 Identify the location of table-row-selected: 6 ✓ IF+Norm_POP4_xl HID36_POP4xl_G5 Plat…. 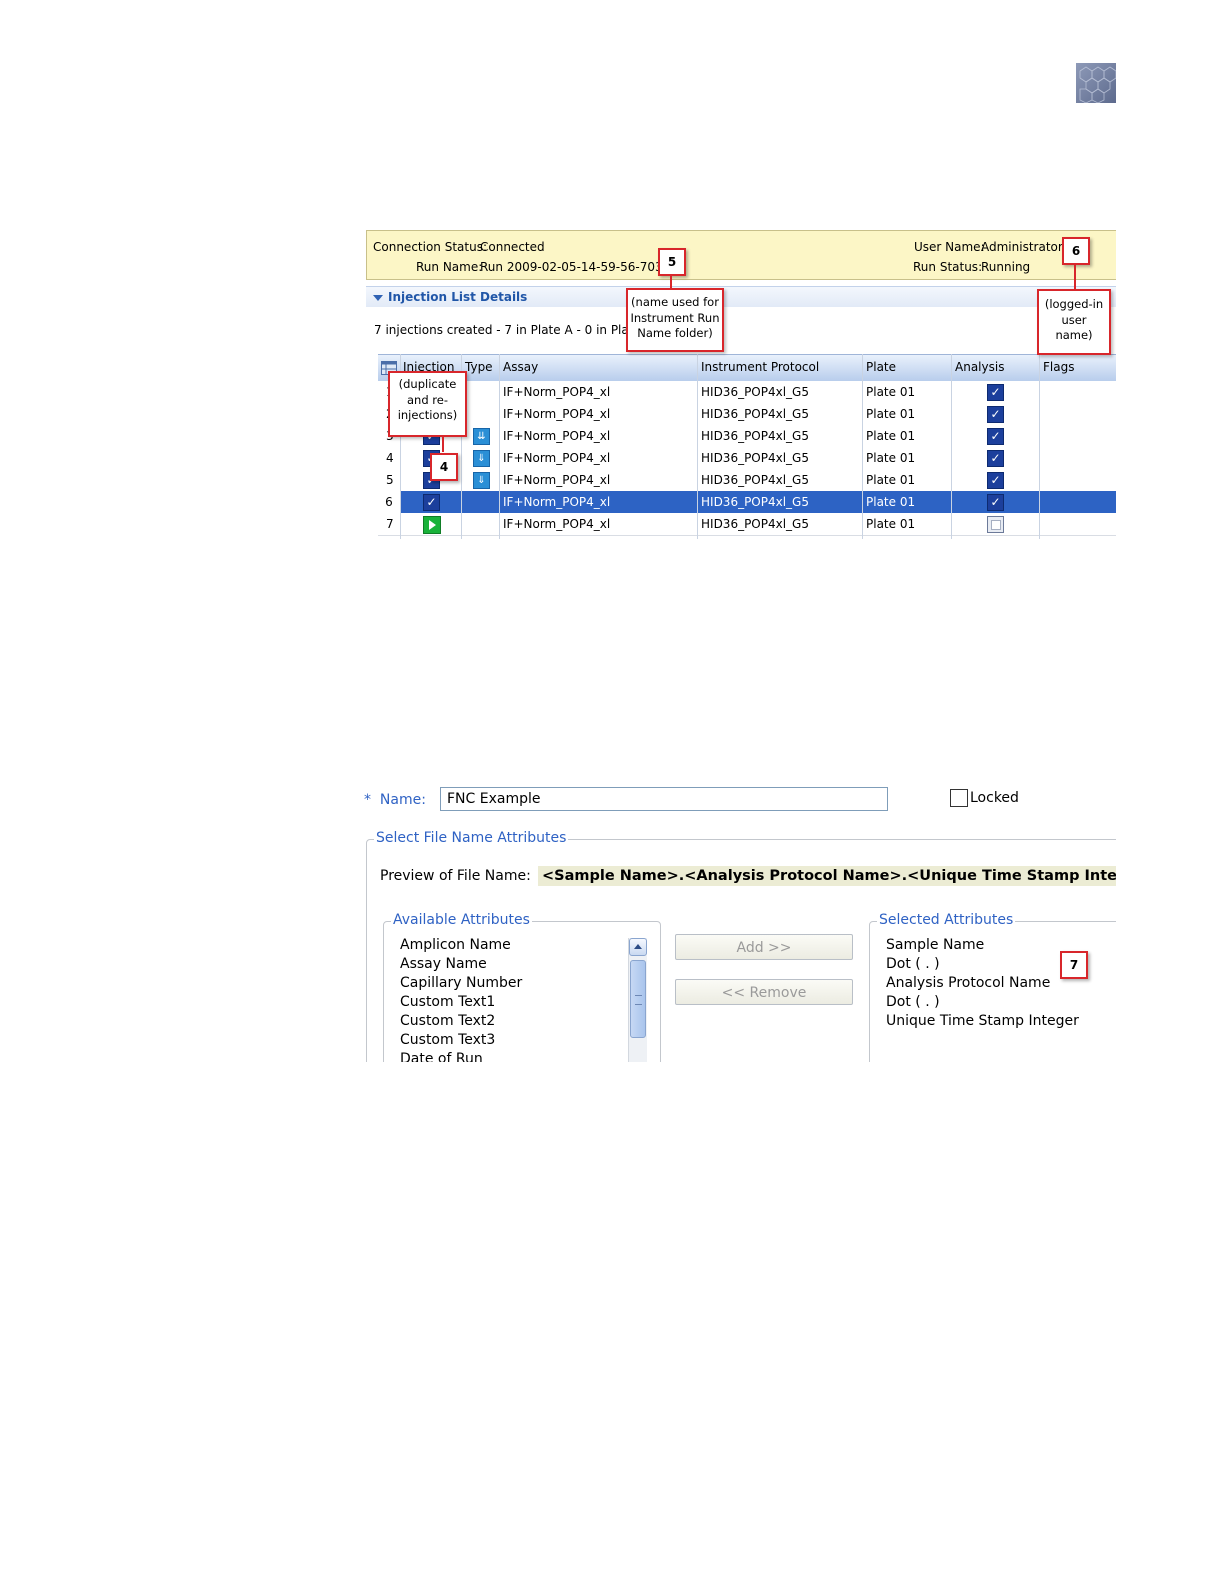
(747, 502).